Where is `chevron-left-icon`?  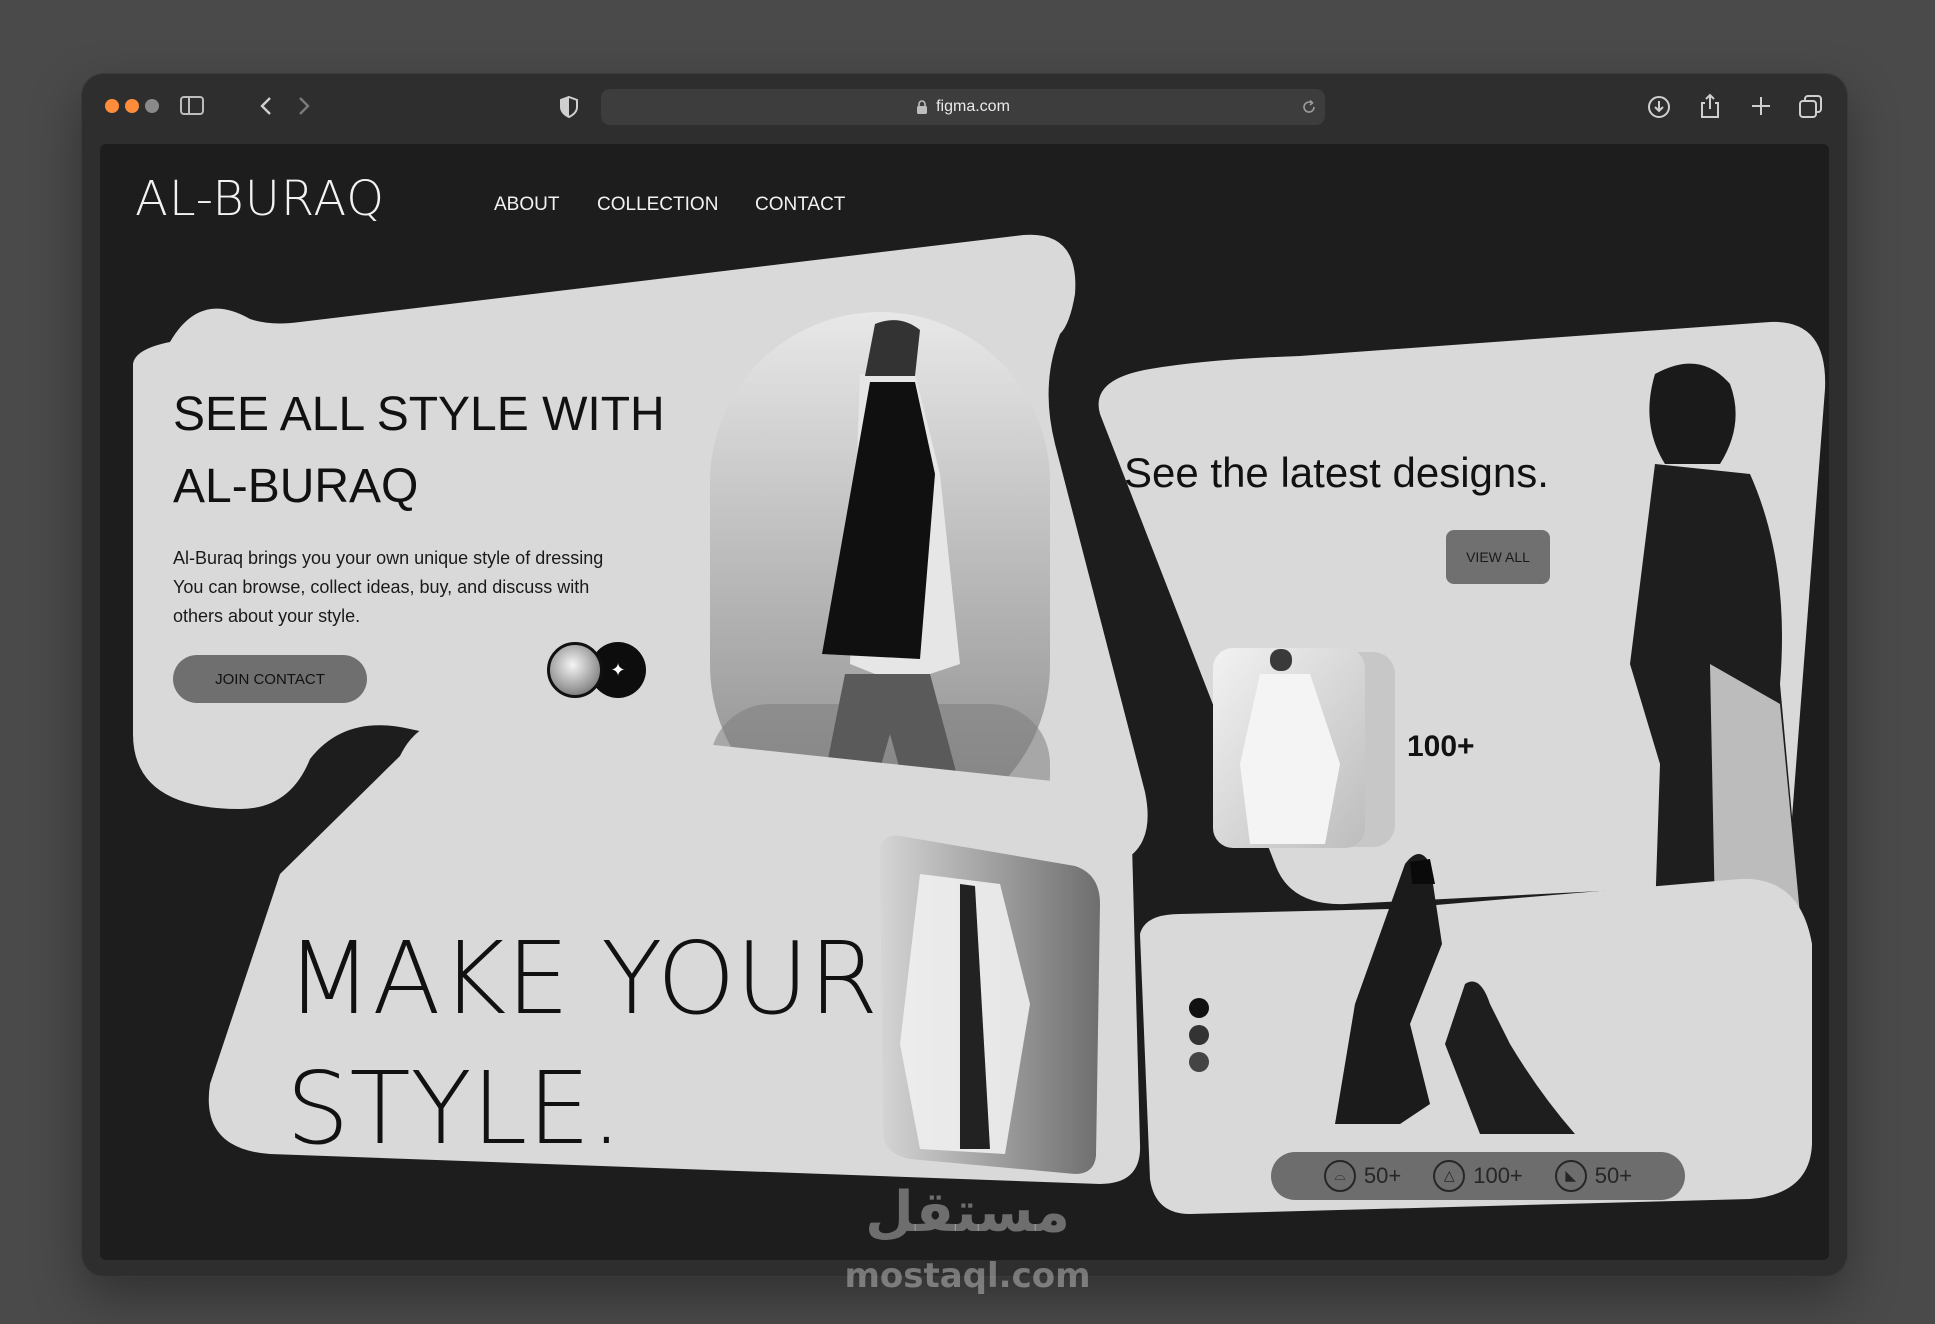
chevron-left-icon is located at coordinates (266, 106).